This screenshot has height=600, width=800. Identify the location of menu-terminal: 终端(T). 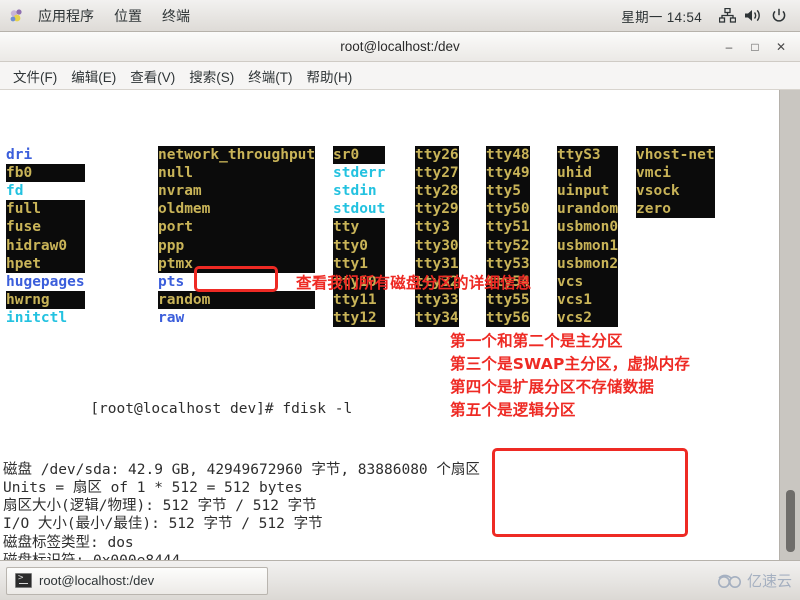
(270, 76).